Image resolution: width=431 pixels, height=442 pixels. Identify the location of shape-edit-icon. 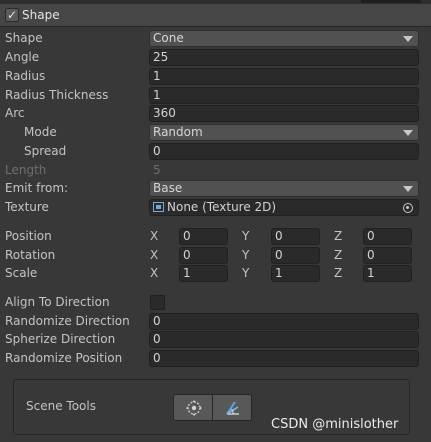
(232, 408).